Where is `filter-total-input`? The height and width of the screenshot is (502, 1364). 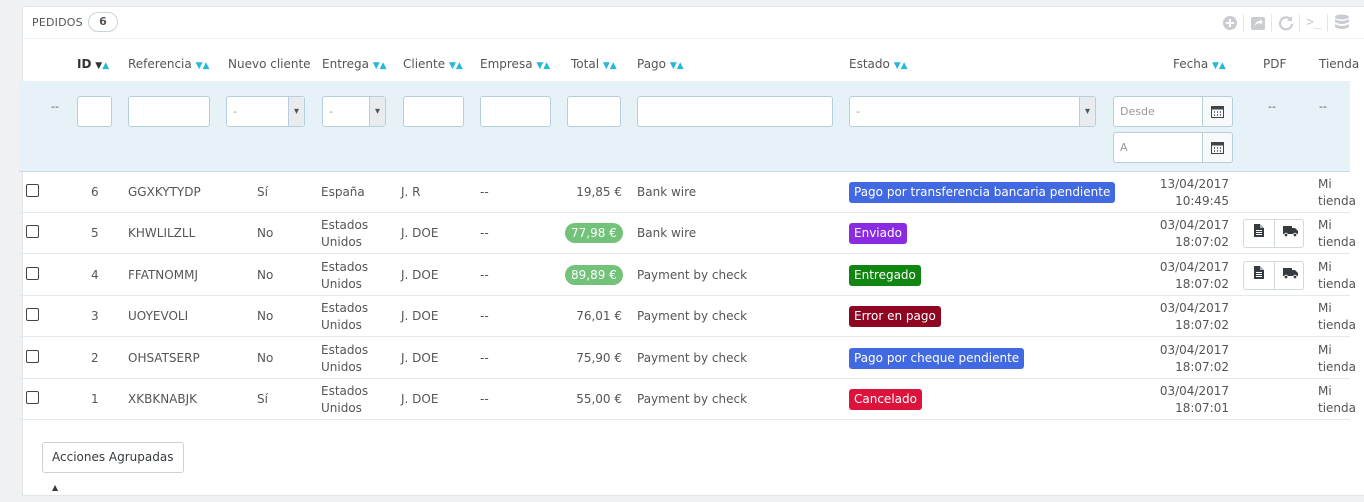 filter-total-input is located at coordinates (594, 111).